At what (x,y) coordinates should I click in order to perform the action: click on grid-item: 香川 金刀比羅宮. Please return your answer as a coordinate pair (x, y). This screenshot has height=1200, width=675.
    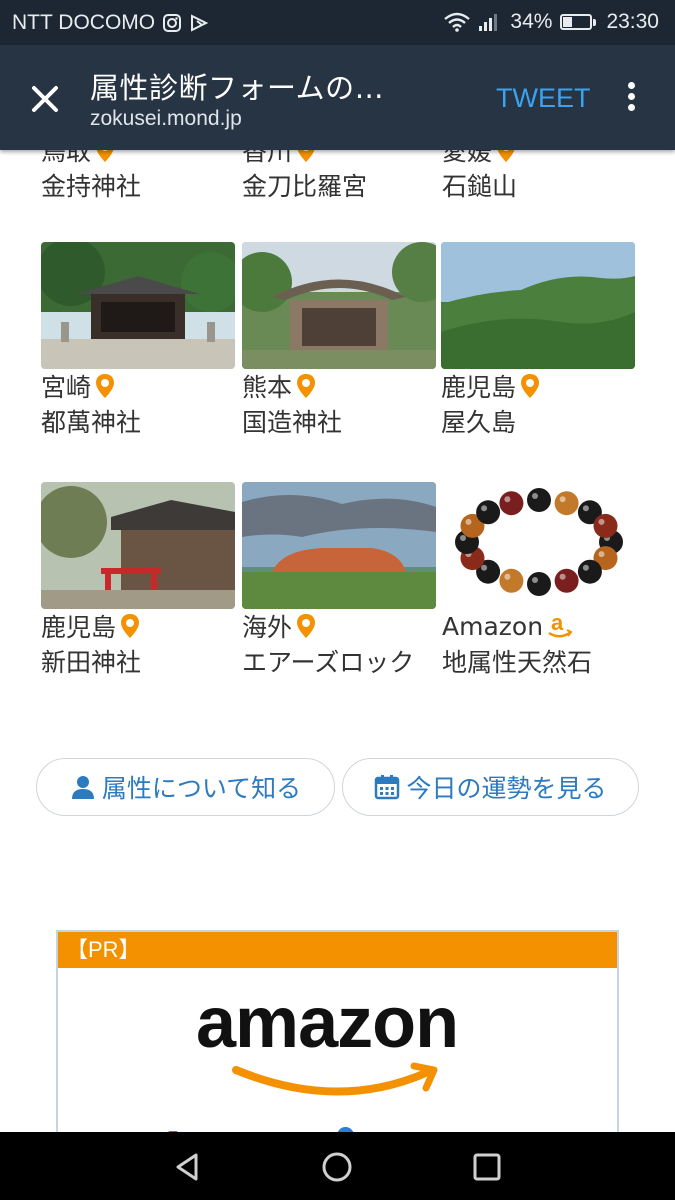
    Looking at the image, I should click on (339, 176).